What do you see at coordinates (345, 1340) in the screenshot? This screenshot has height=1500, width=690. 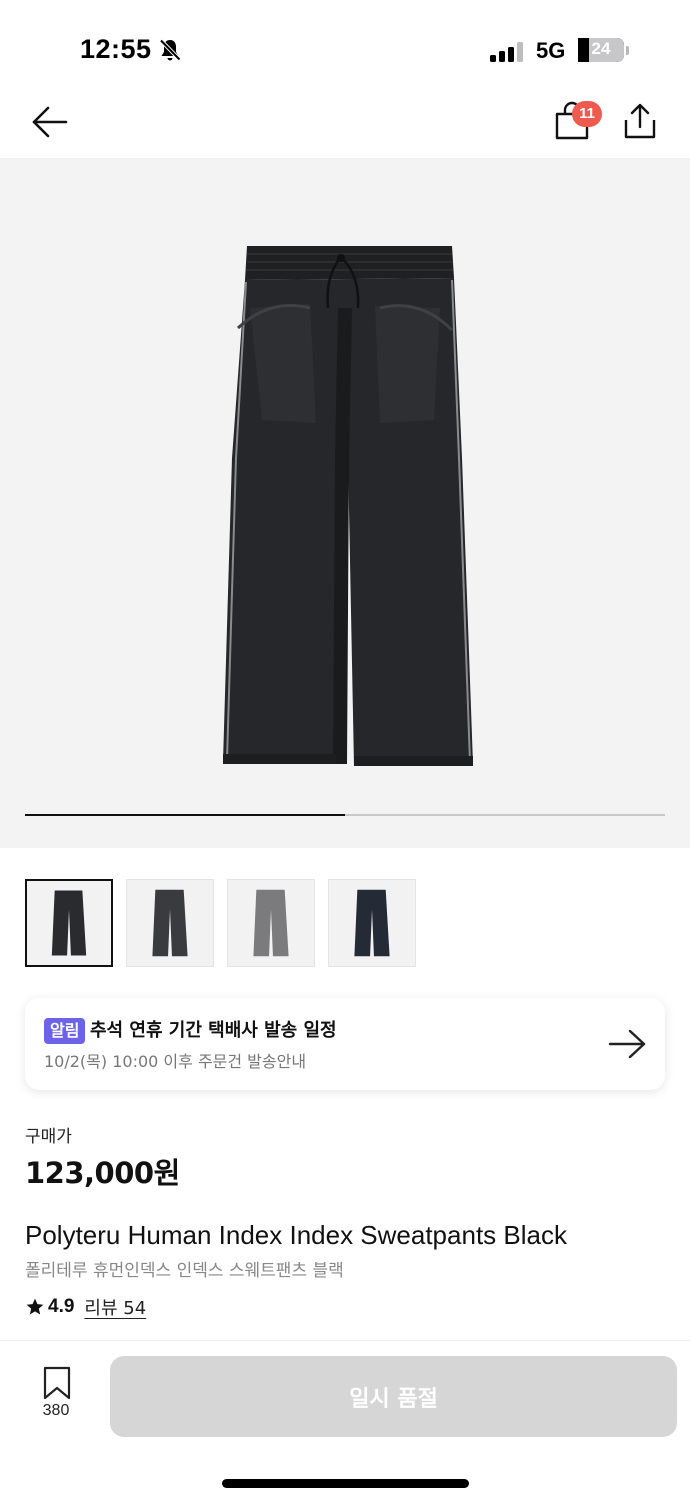 I see `divider` at bounding box center [345, 1340].